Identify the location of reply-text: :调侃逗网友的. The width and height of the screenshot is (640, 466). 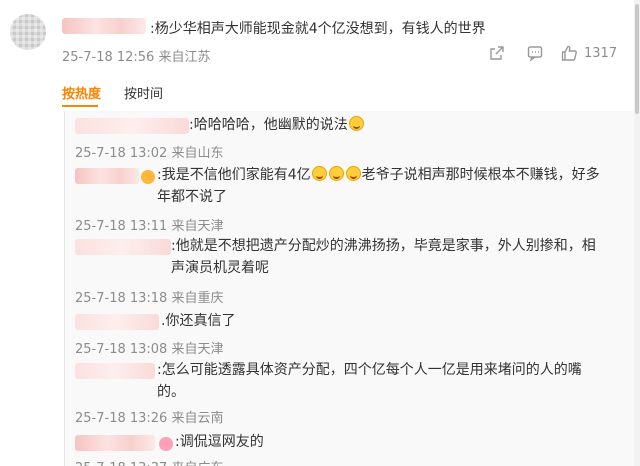
(219, 442).